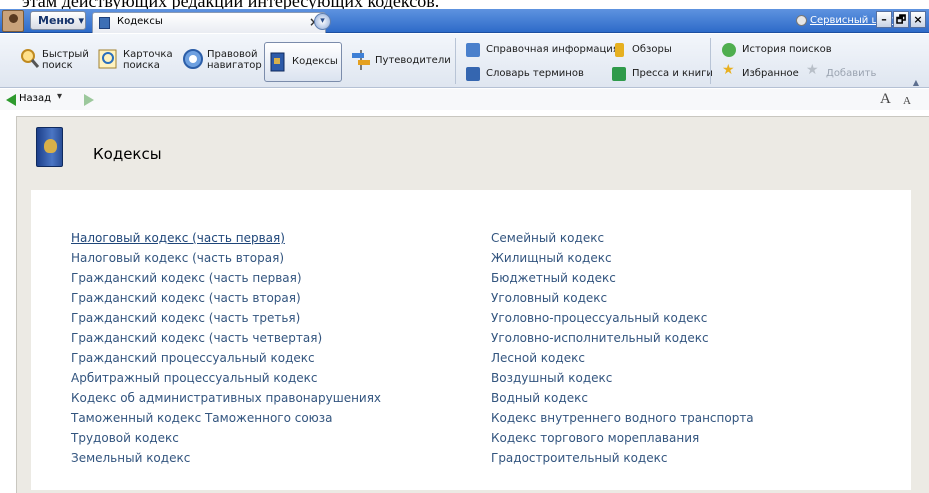 The height and width of the screenshot is (493, 929). What do you see at coordinates (885, 99) in the screenshot?
I see `font-increase-button: A` at bounding box center [885, 99].